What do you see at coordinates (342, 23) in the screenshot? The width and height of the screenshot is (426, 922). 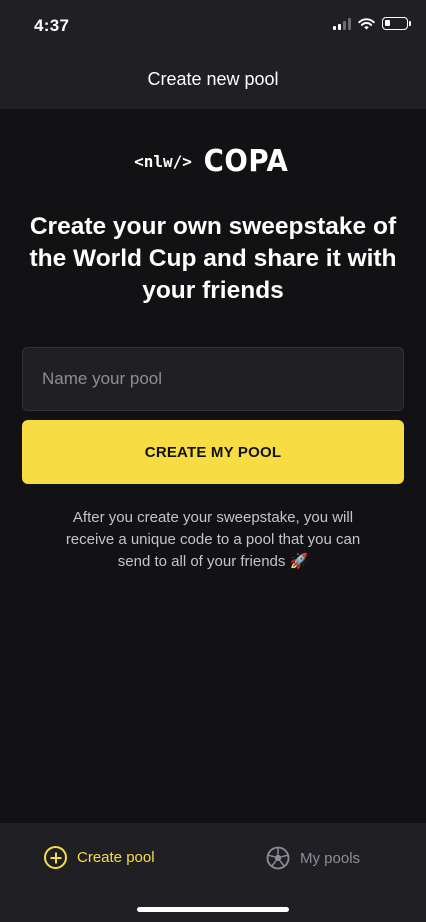 I see `cellular-signal-icon` at bounding box center [342, 23].